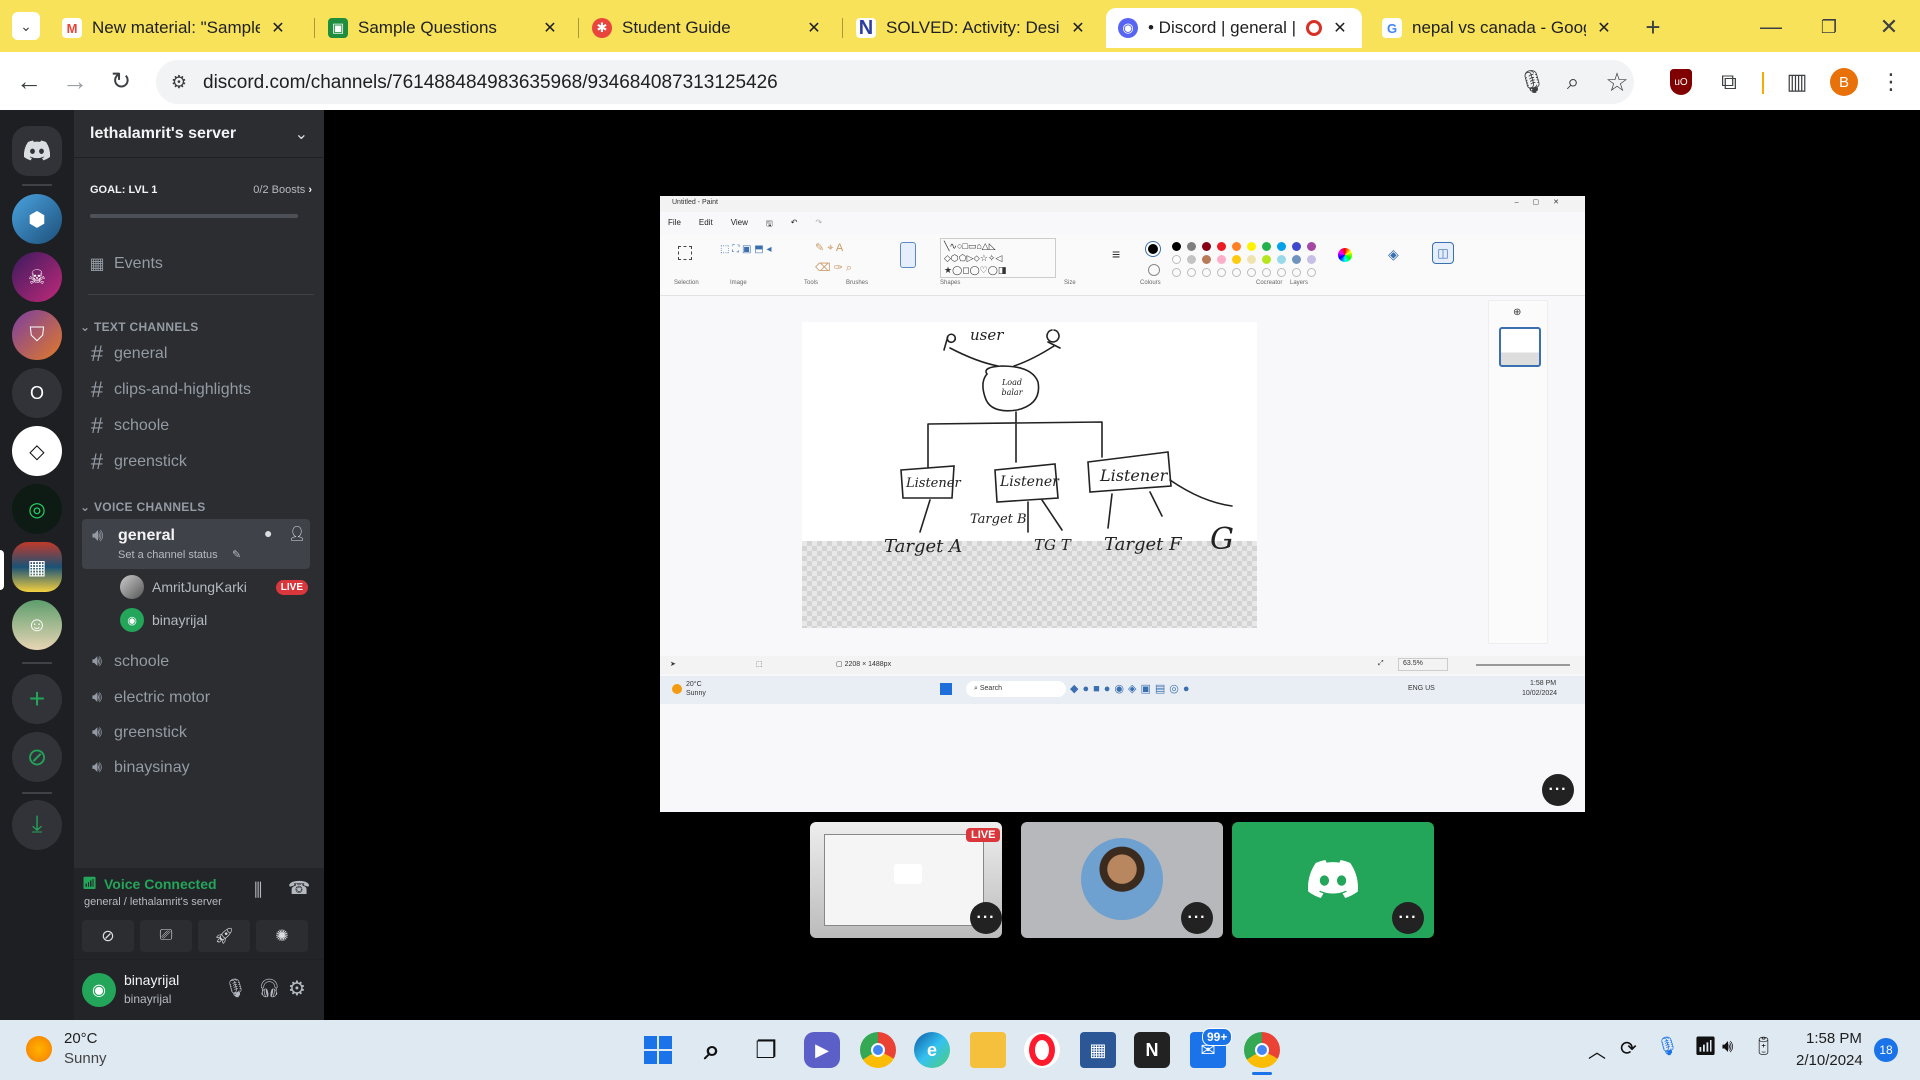 The width and height of the screenshot is (1920, 1080). I want to click on ribbon-pencil-tools: ✎ ⌖ A ⌫ ✑ ⌕, so click(833, 258).